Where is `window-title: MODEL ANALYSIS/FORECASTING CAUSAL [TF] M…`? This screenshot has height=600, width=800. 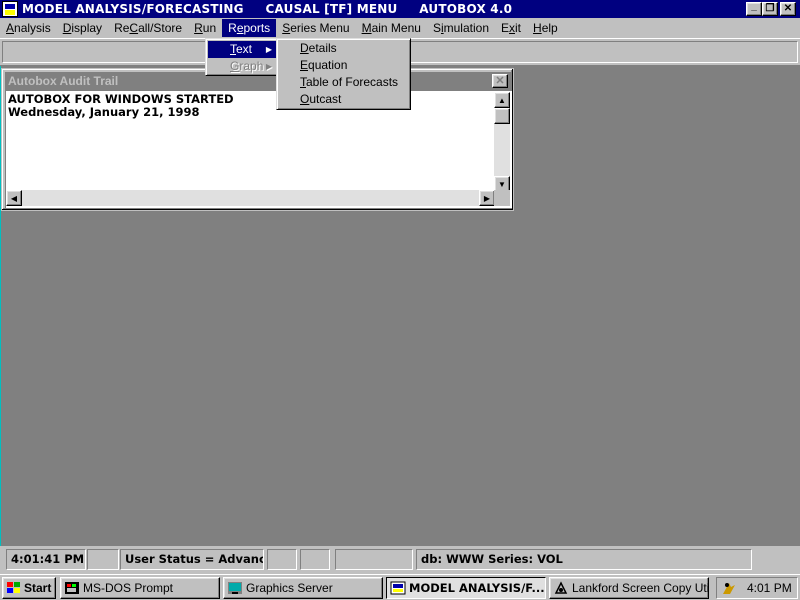
window-title: MODEL ANALYSIS/FORECASTING CAUSAL [TF] M… is located at coordinates (267, 9).